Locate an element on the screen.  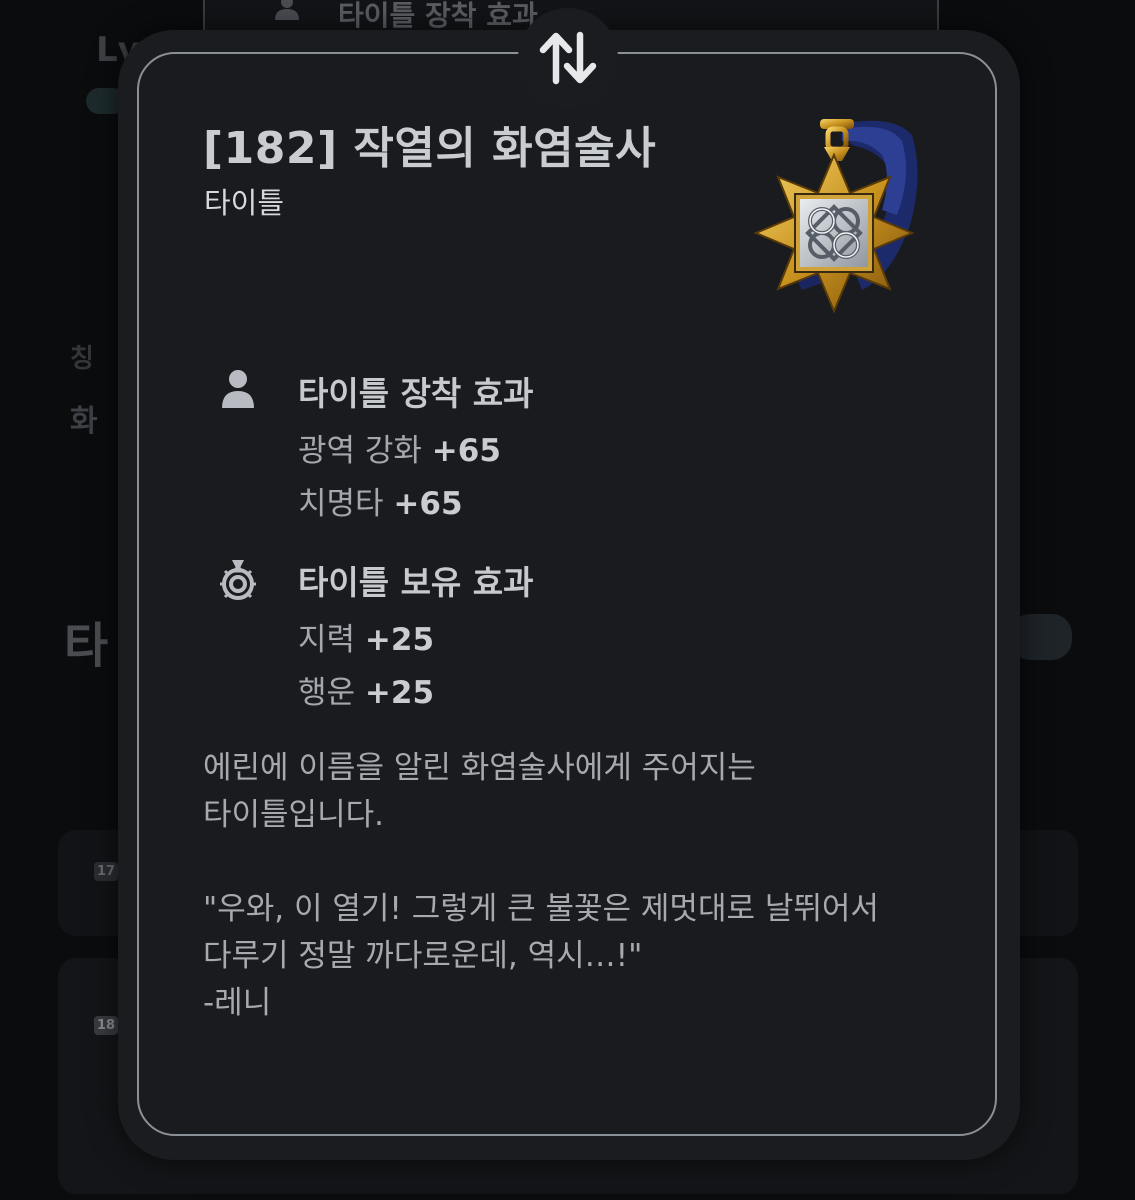
background-level-badge: 17 is located at coordinates (106, 871).